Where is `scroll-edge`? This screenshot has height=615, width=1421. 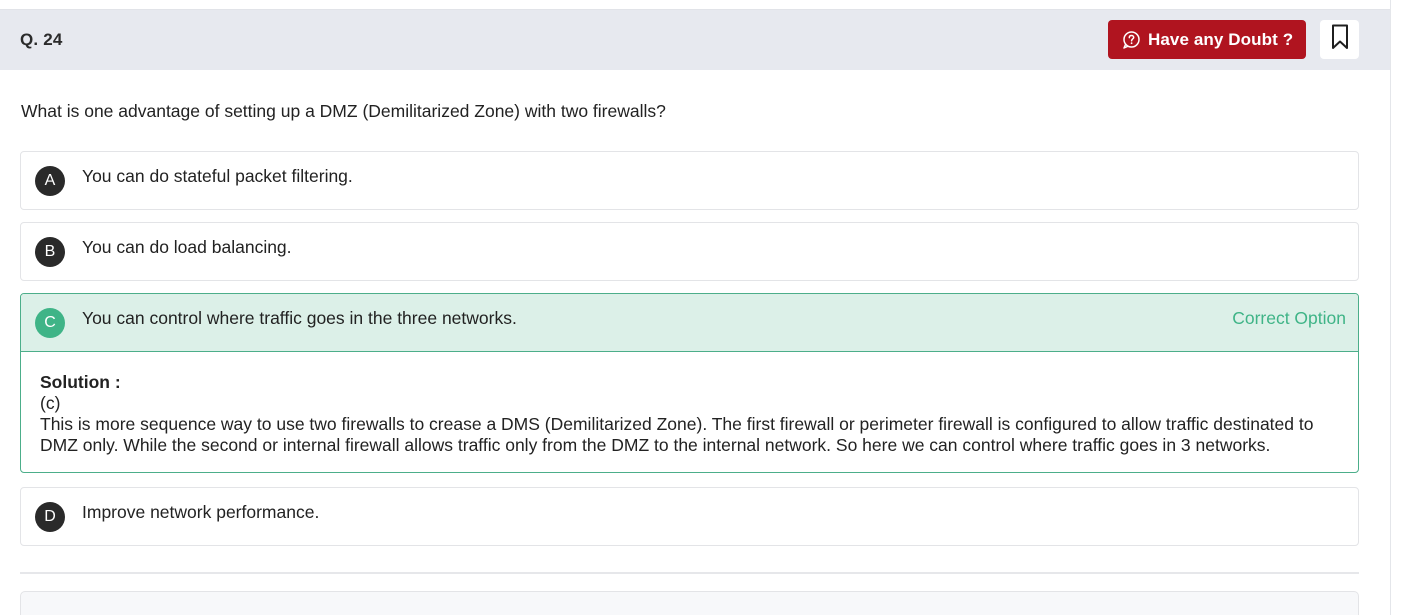
scroll-edge is located at coordinates (1390, 307).